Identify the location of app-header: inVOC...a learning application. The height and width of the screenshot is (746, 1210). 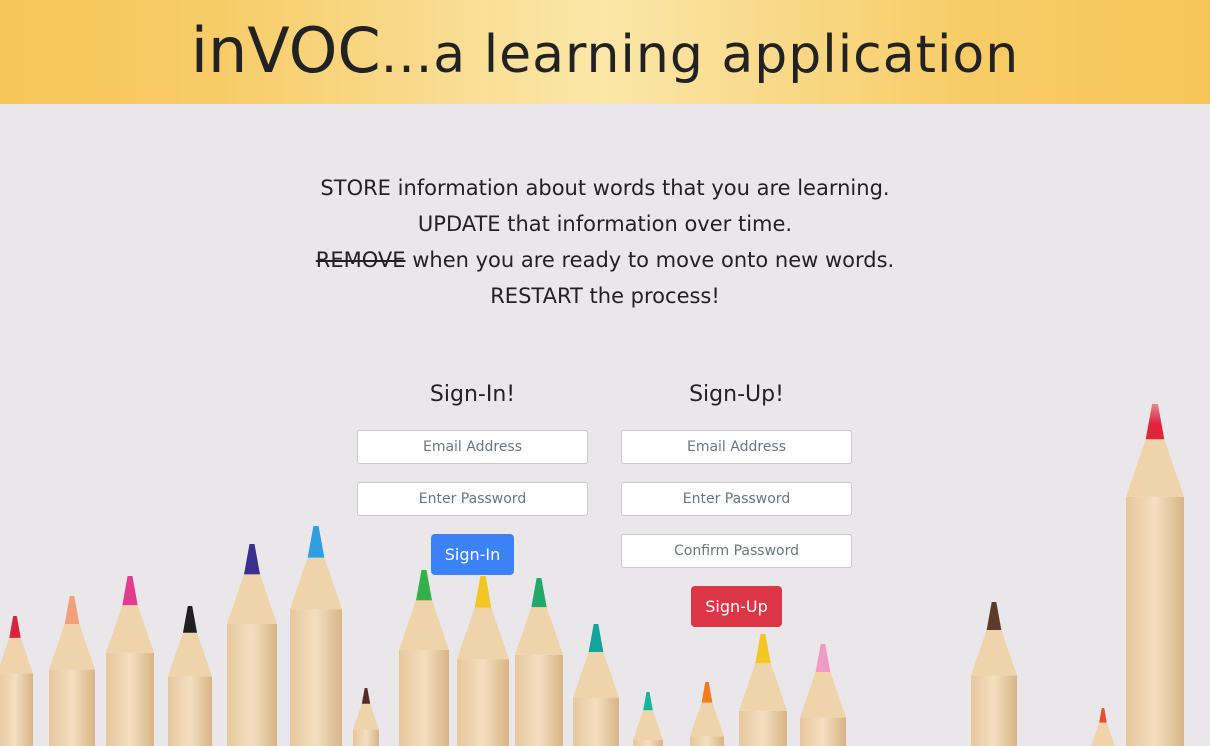
(605, 52).